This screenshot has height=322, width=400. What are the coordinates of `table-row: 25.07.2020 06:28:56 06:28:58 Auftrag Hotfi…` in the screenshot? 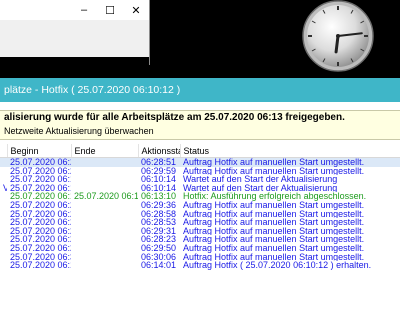 It's located at (200, 214).